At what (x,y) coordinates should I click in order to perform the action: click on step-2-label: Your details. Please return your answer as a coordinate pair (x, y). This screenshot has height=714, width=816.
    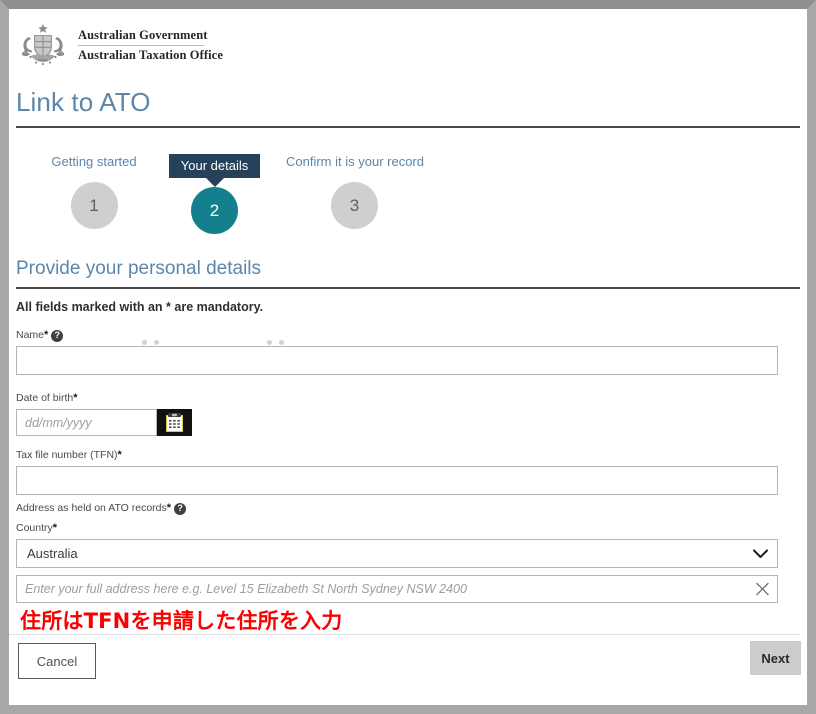
    Looking at the image, I should click on (214, 170).